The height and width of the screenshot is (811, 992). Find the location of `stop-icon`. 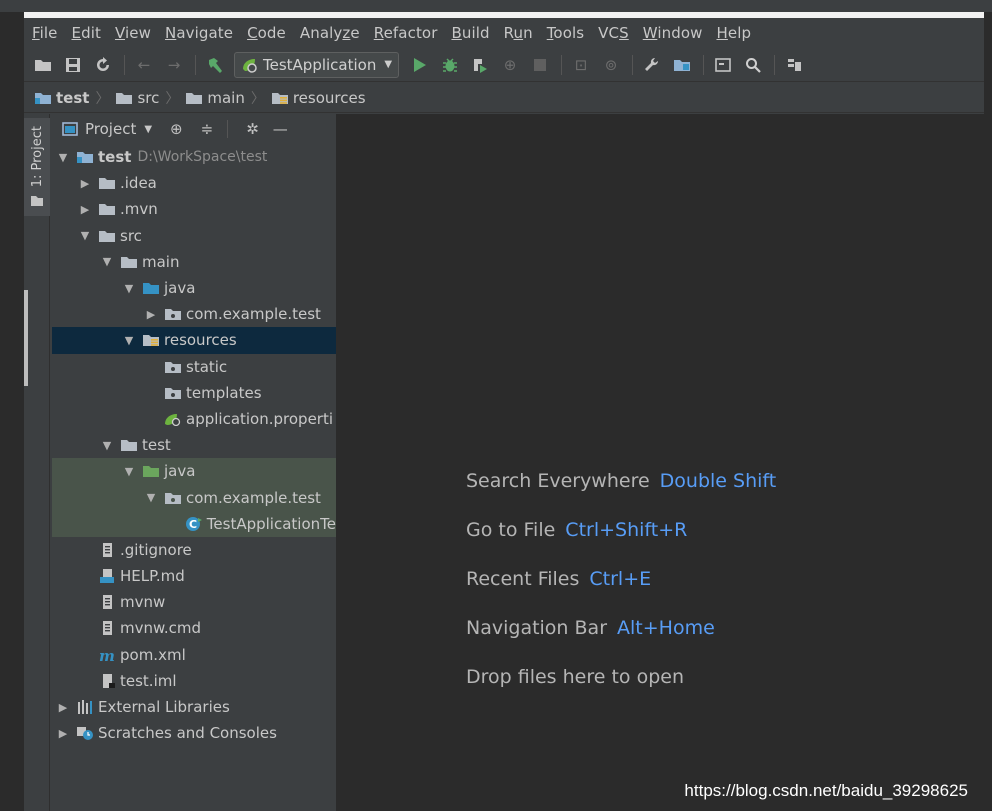

stop-icon is located at coordinates (540, 65).